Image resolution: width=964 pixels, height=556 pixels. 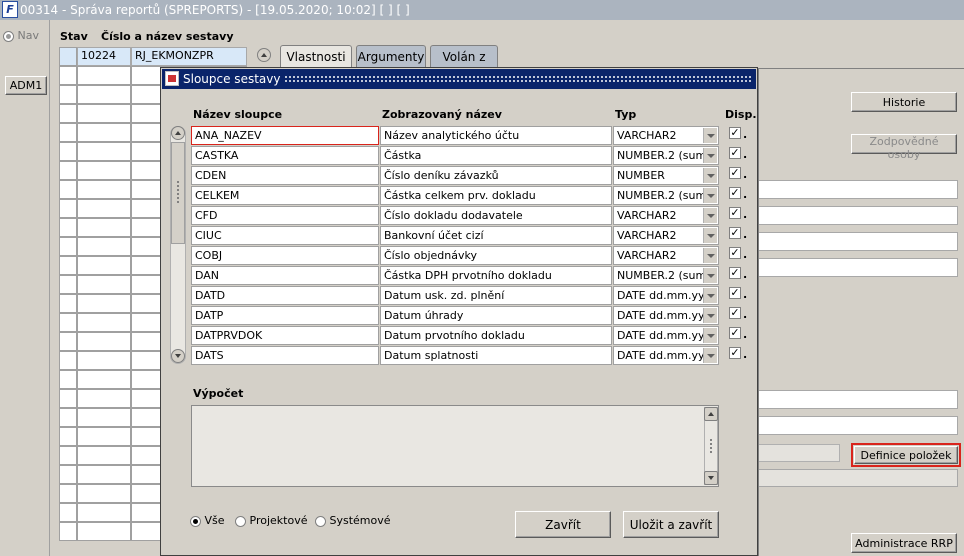 I want to click on tab-volan-z: Volán z, so click(x=464, y=56).